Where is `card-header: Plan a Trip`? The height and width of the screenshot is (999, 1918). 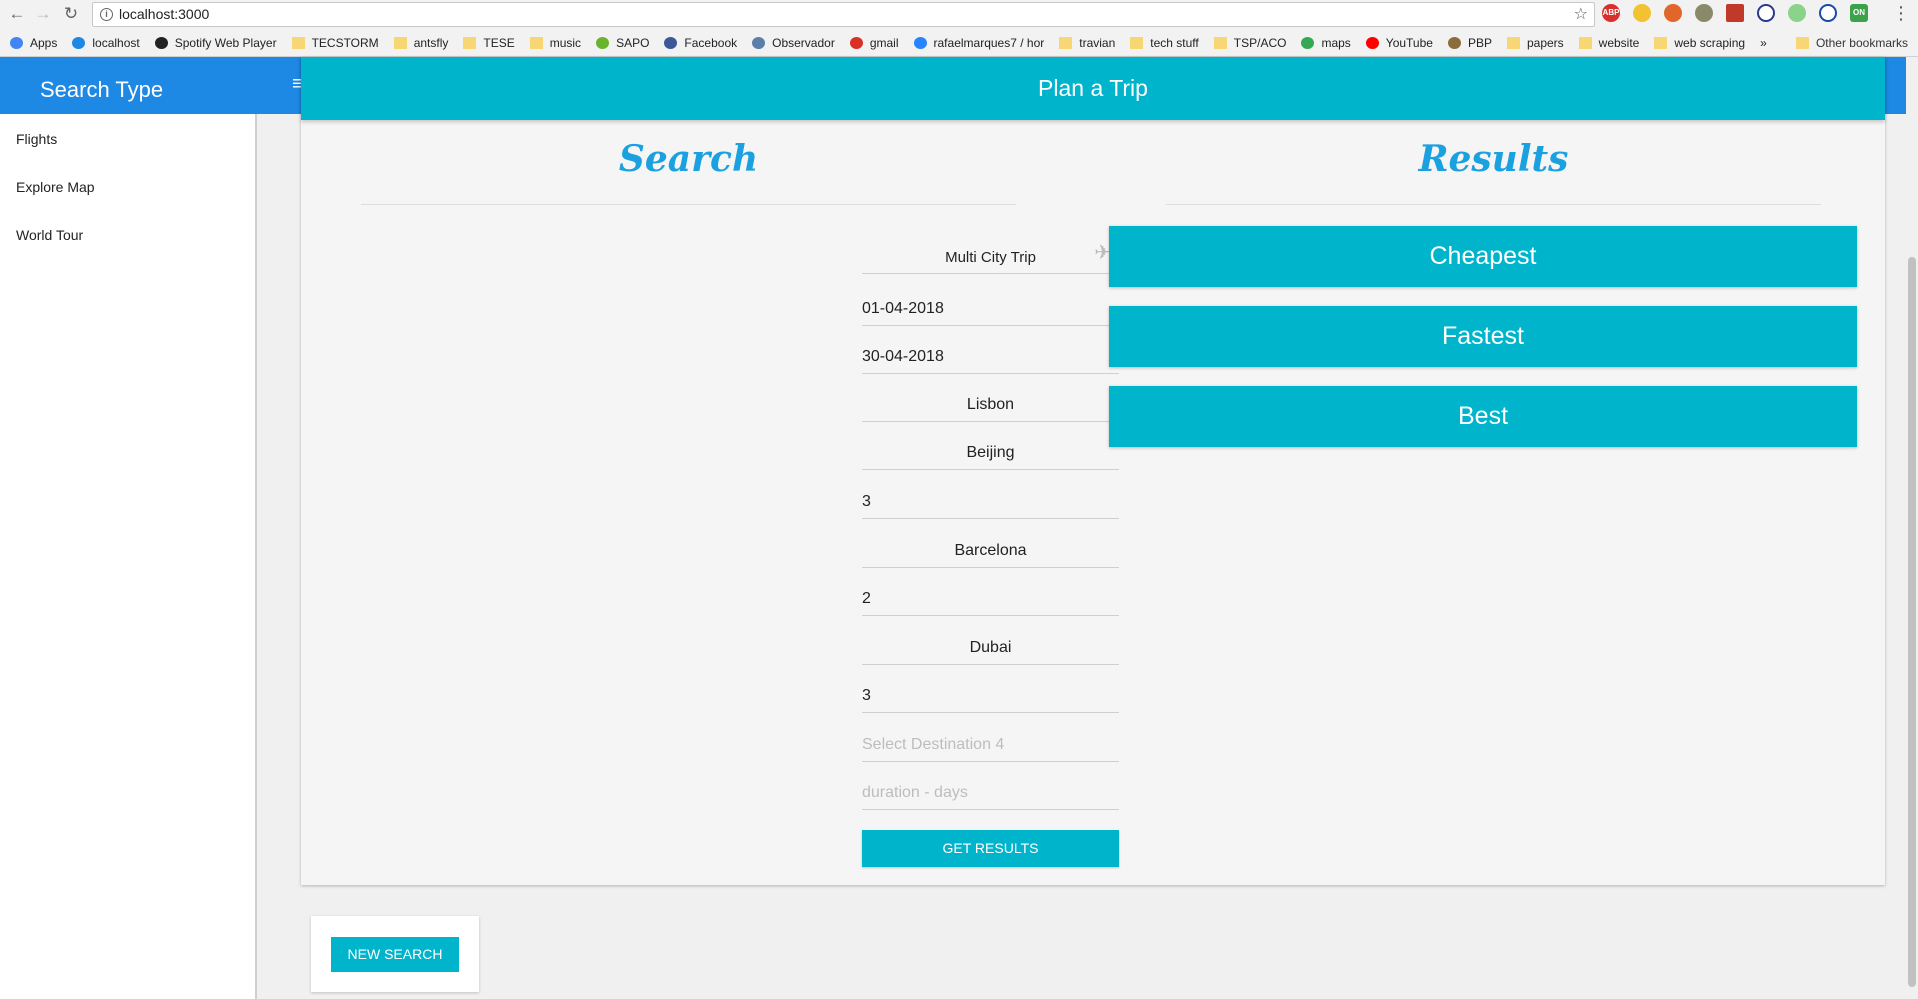 card-header: Plan a Trip is located at coordinates (1093, 88).